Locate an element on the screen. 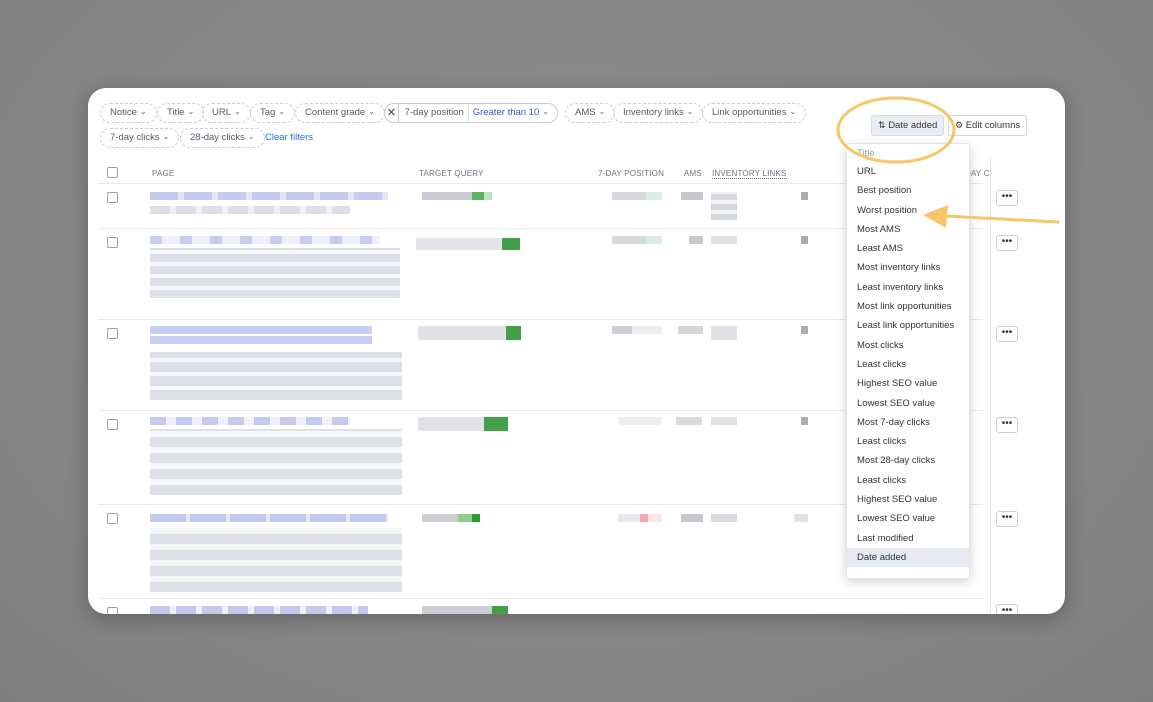  edit-columns-button: ⚙ Edit columns is located at coordinates (988, 125).